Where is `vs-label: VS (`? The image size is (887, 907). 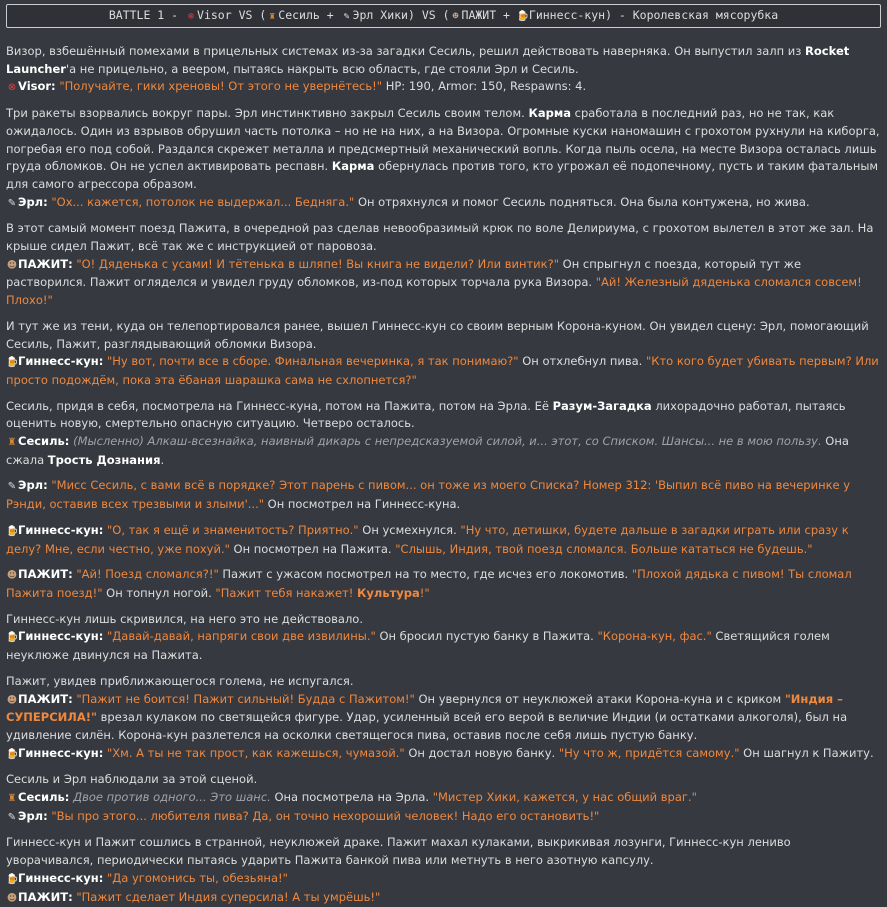 vs-label: VS ( is located at coordinates (249, 15).